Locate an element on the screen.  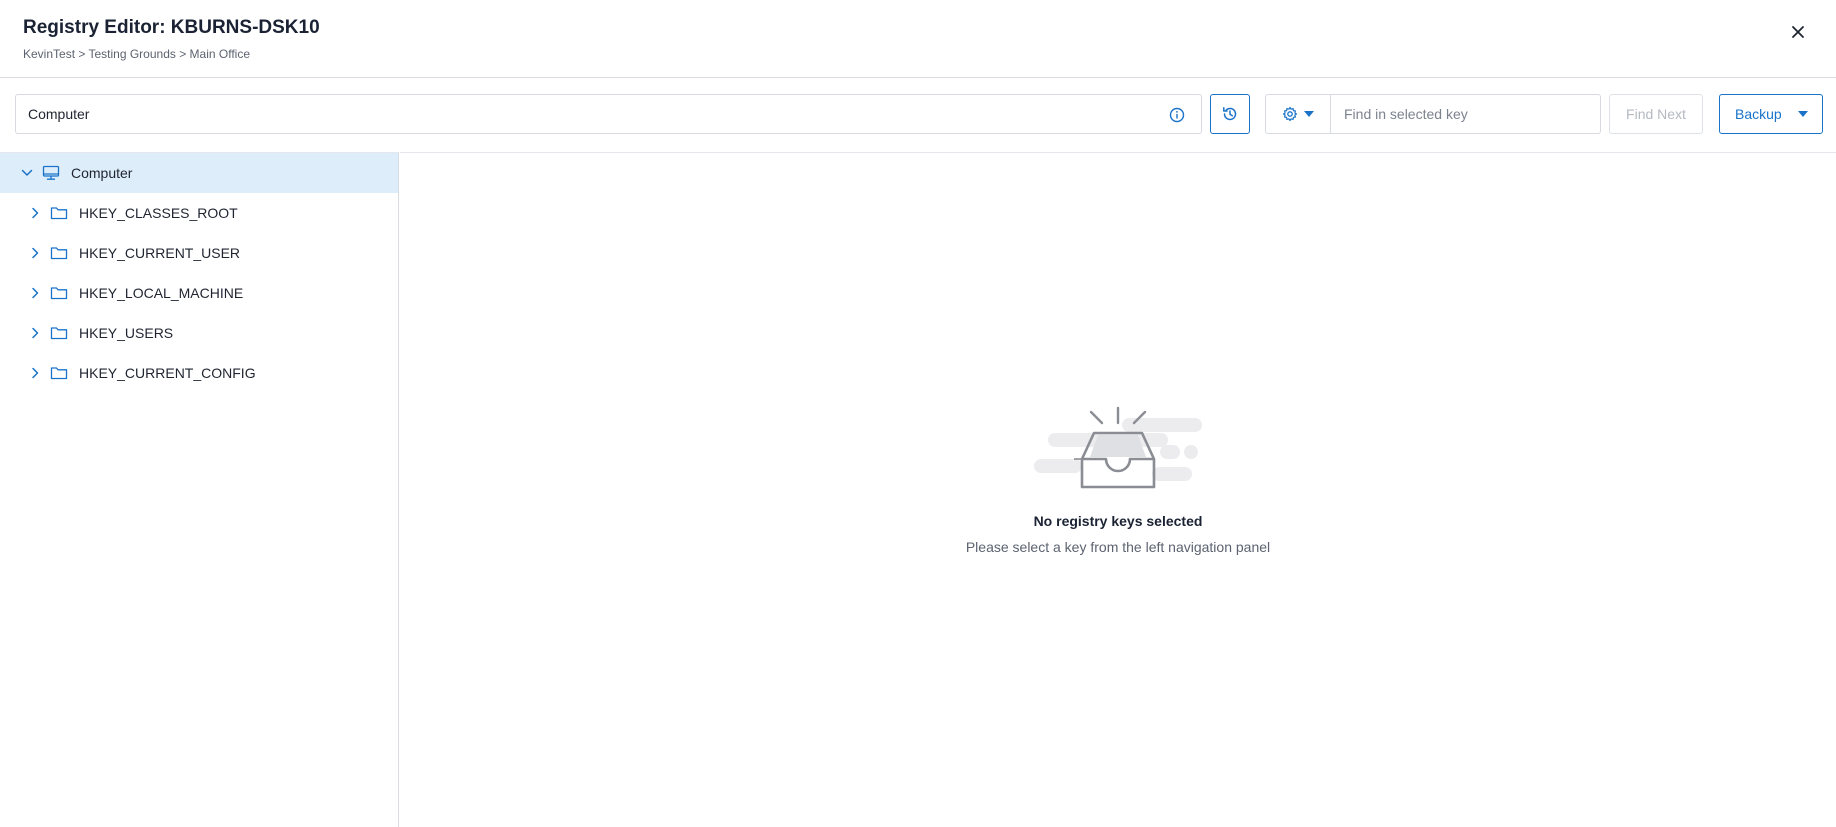
tree-item-label: HKEY_CURRENT_CONFIG is located at coordinates (167, 373).